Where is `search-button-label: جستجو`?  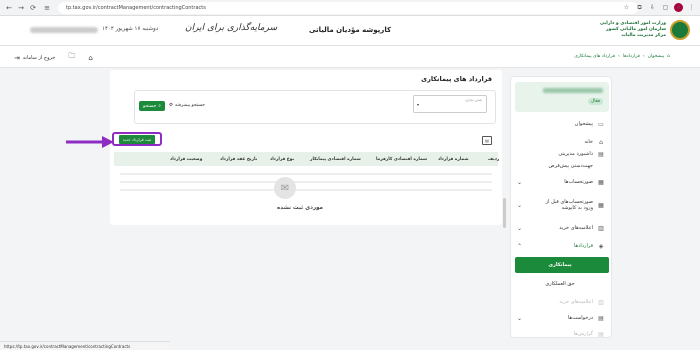
search-button-label: جستجو is located at coordinates (150, 106).